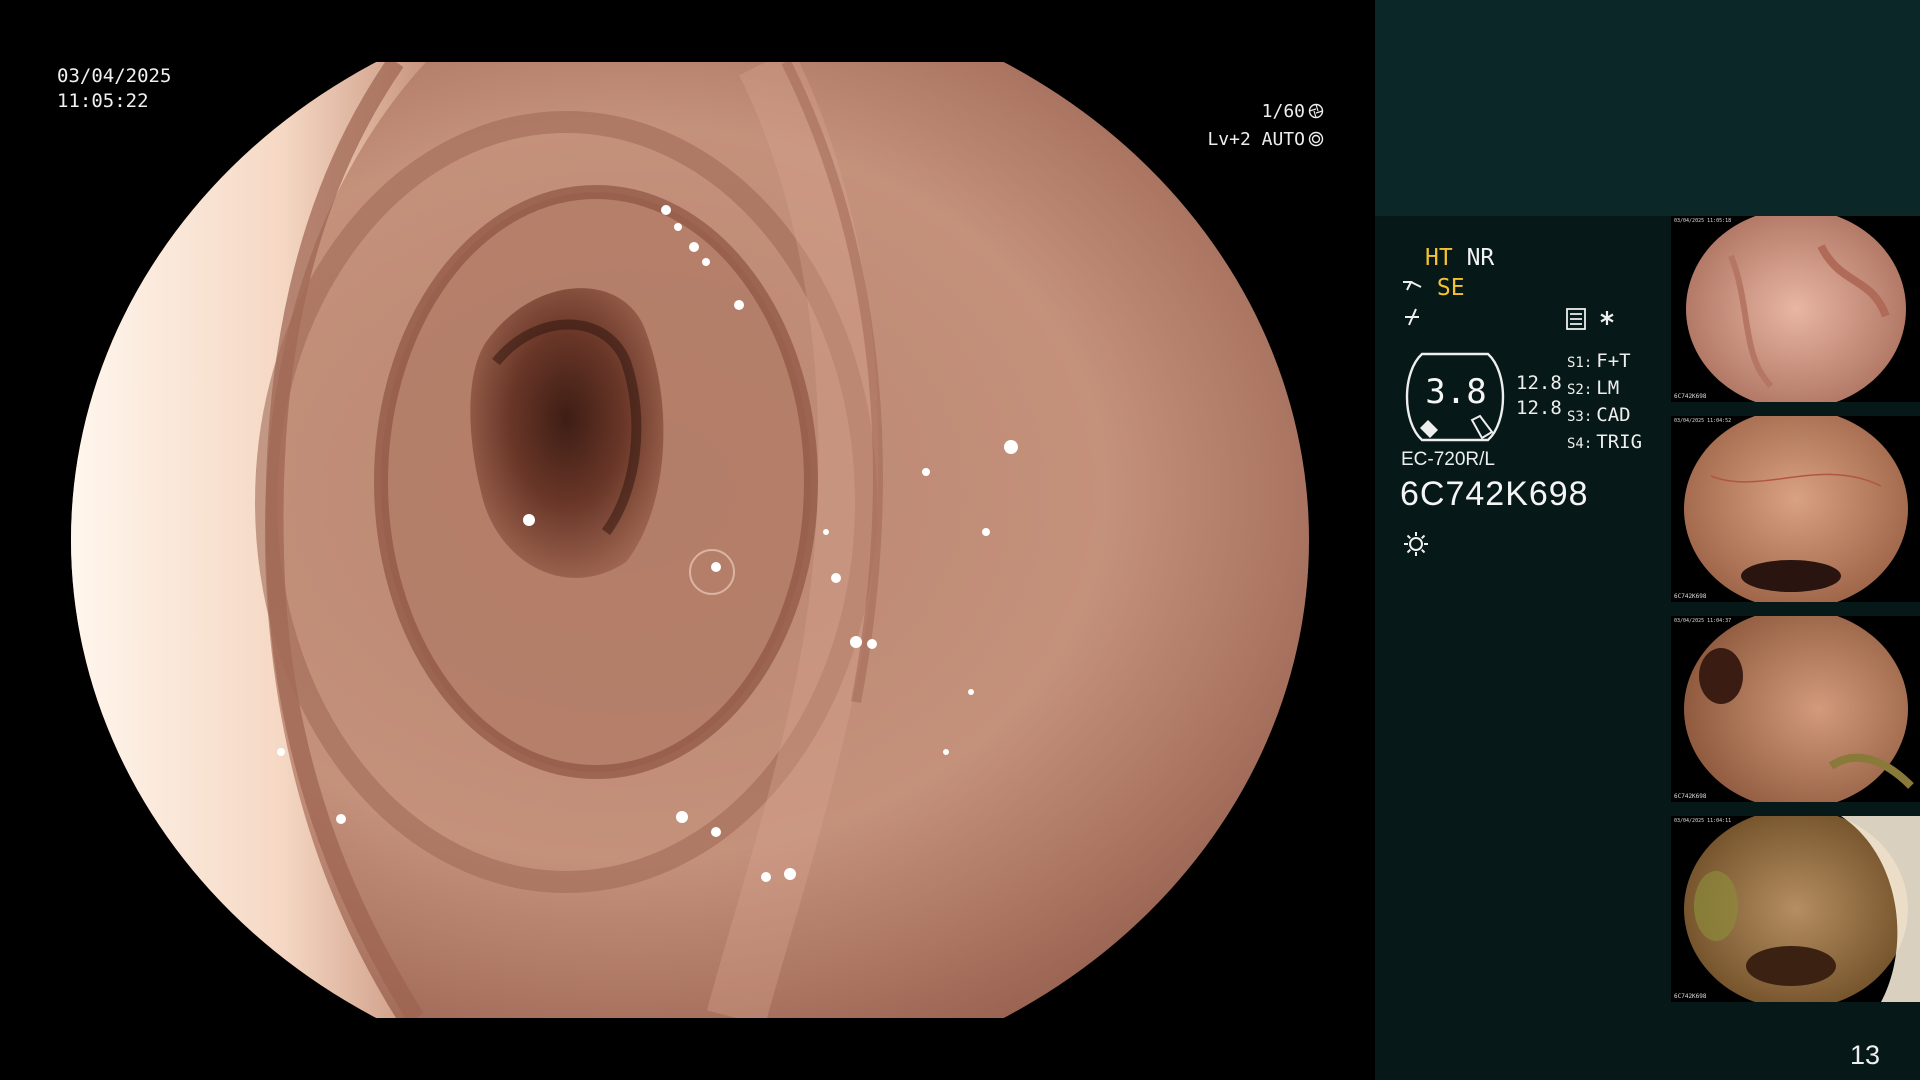 The image size is (1920, 1080). Describe the element at coordinates (1604, 403) in the screenshot. I see `switch-assignments: S1: F+T S2: LM S3: CAD S4: TRIG` at that location.